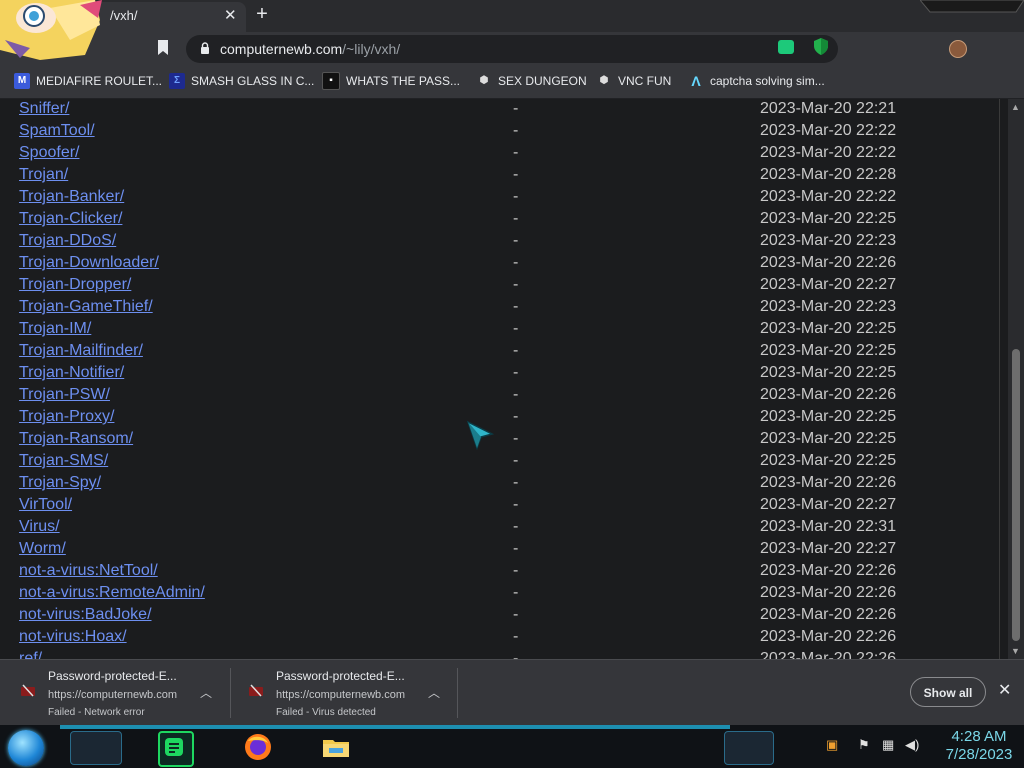  I want to click on directory-link: not-virus:BadJoke/, so click(85, 615).